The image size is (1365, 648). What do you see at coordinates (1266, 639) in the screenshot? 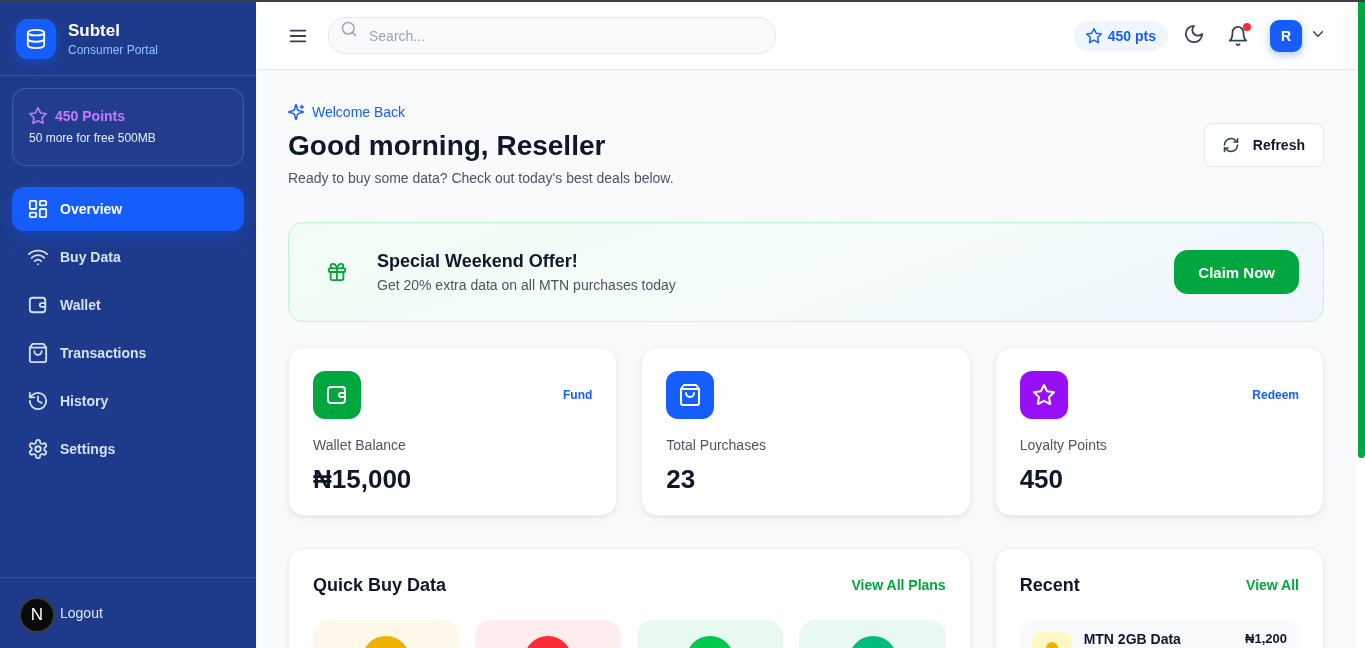
I see `item-amount: ₦1,200` at bounding box center [1266, 639].